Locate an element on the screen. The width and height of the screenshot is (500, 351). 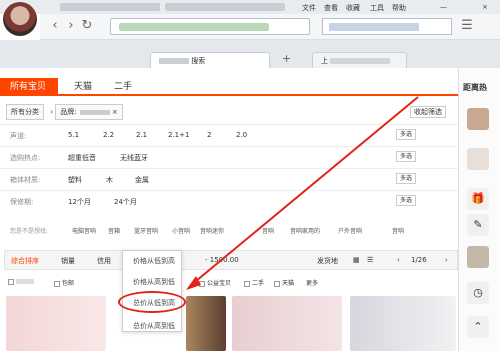
chevron-up-icon: ⌃ is located at coordinates (478, 327).